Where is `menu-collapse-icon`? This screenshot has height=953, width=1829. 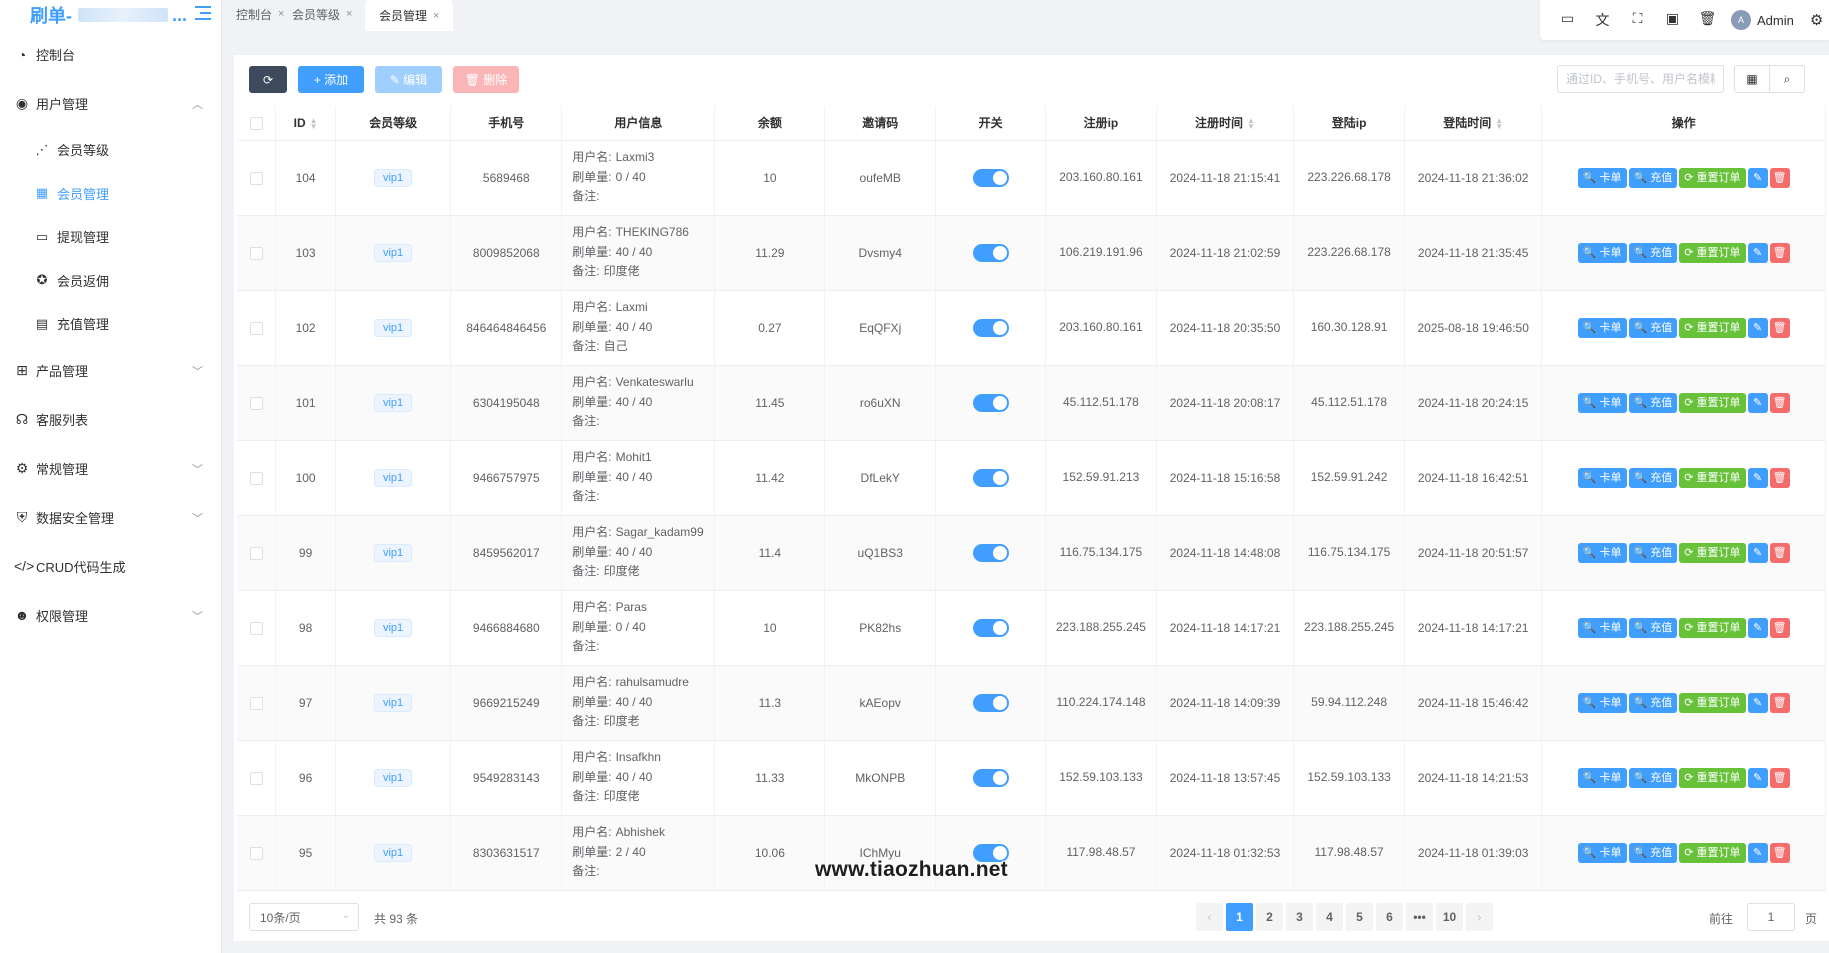 menu-collapse-icon is located at coordinates (203, 13).